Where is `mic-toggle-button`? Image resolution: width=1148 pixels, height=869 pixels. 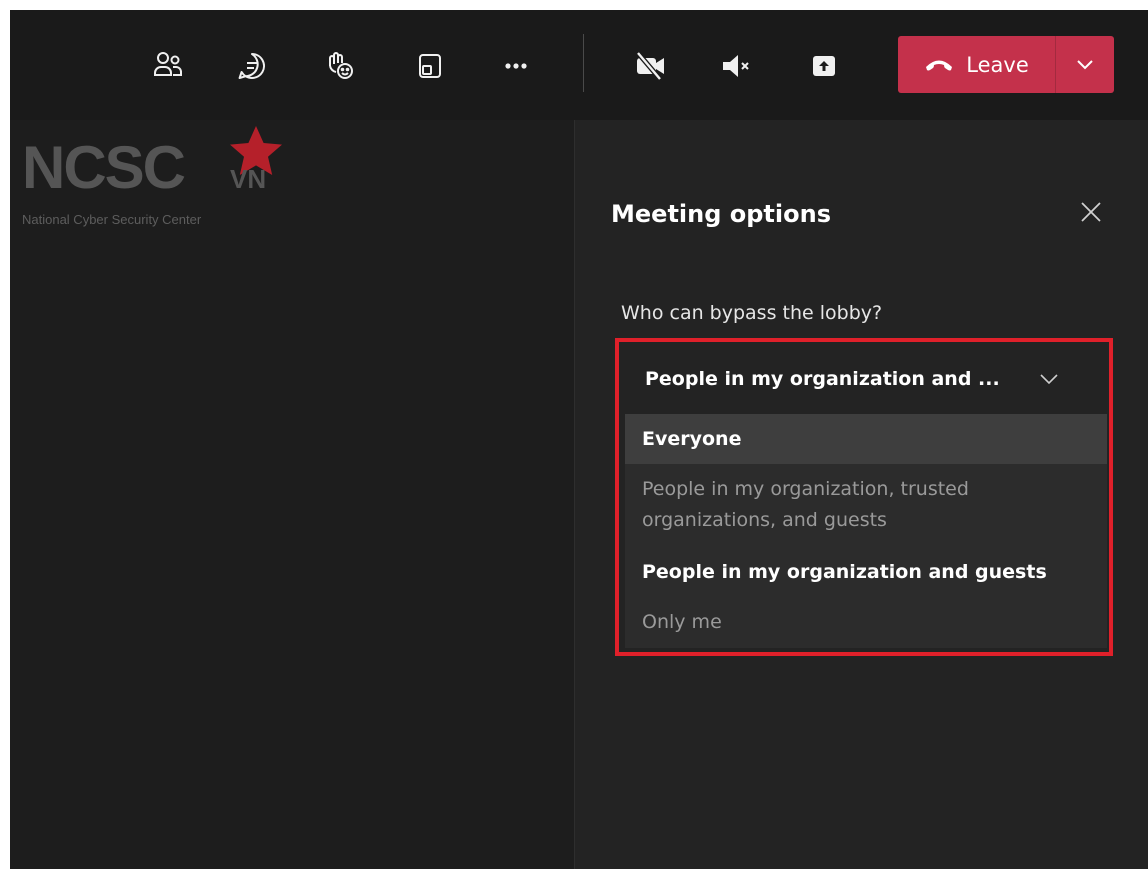
mic-toggle-button is located at coordinates (736, 66).